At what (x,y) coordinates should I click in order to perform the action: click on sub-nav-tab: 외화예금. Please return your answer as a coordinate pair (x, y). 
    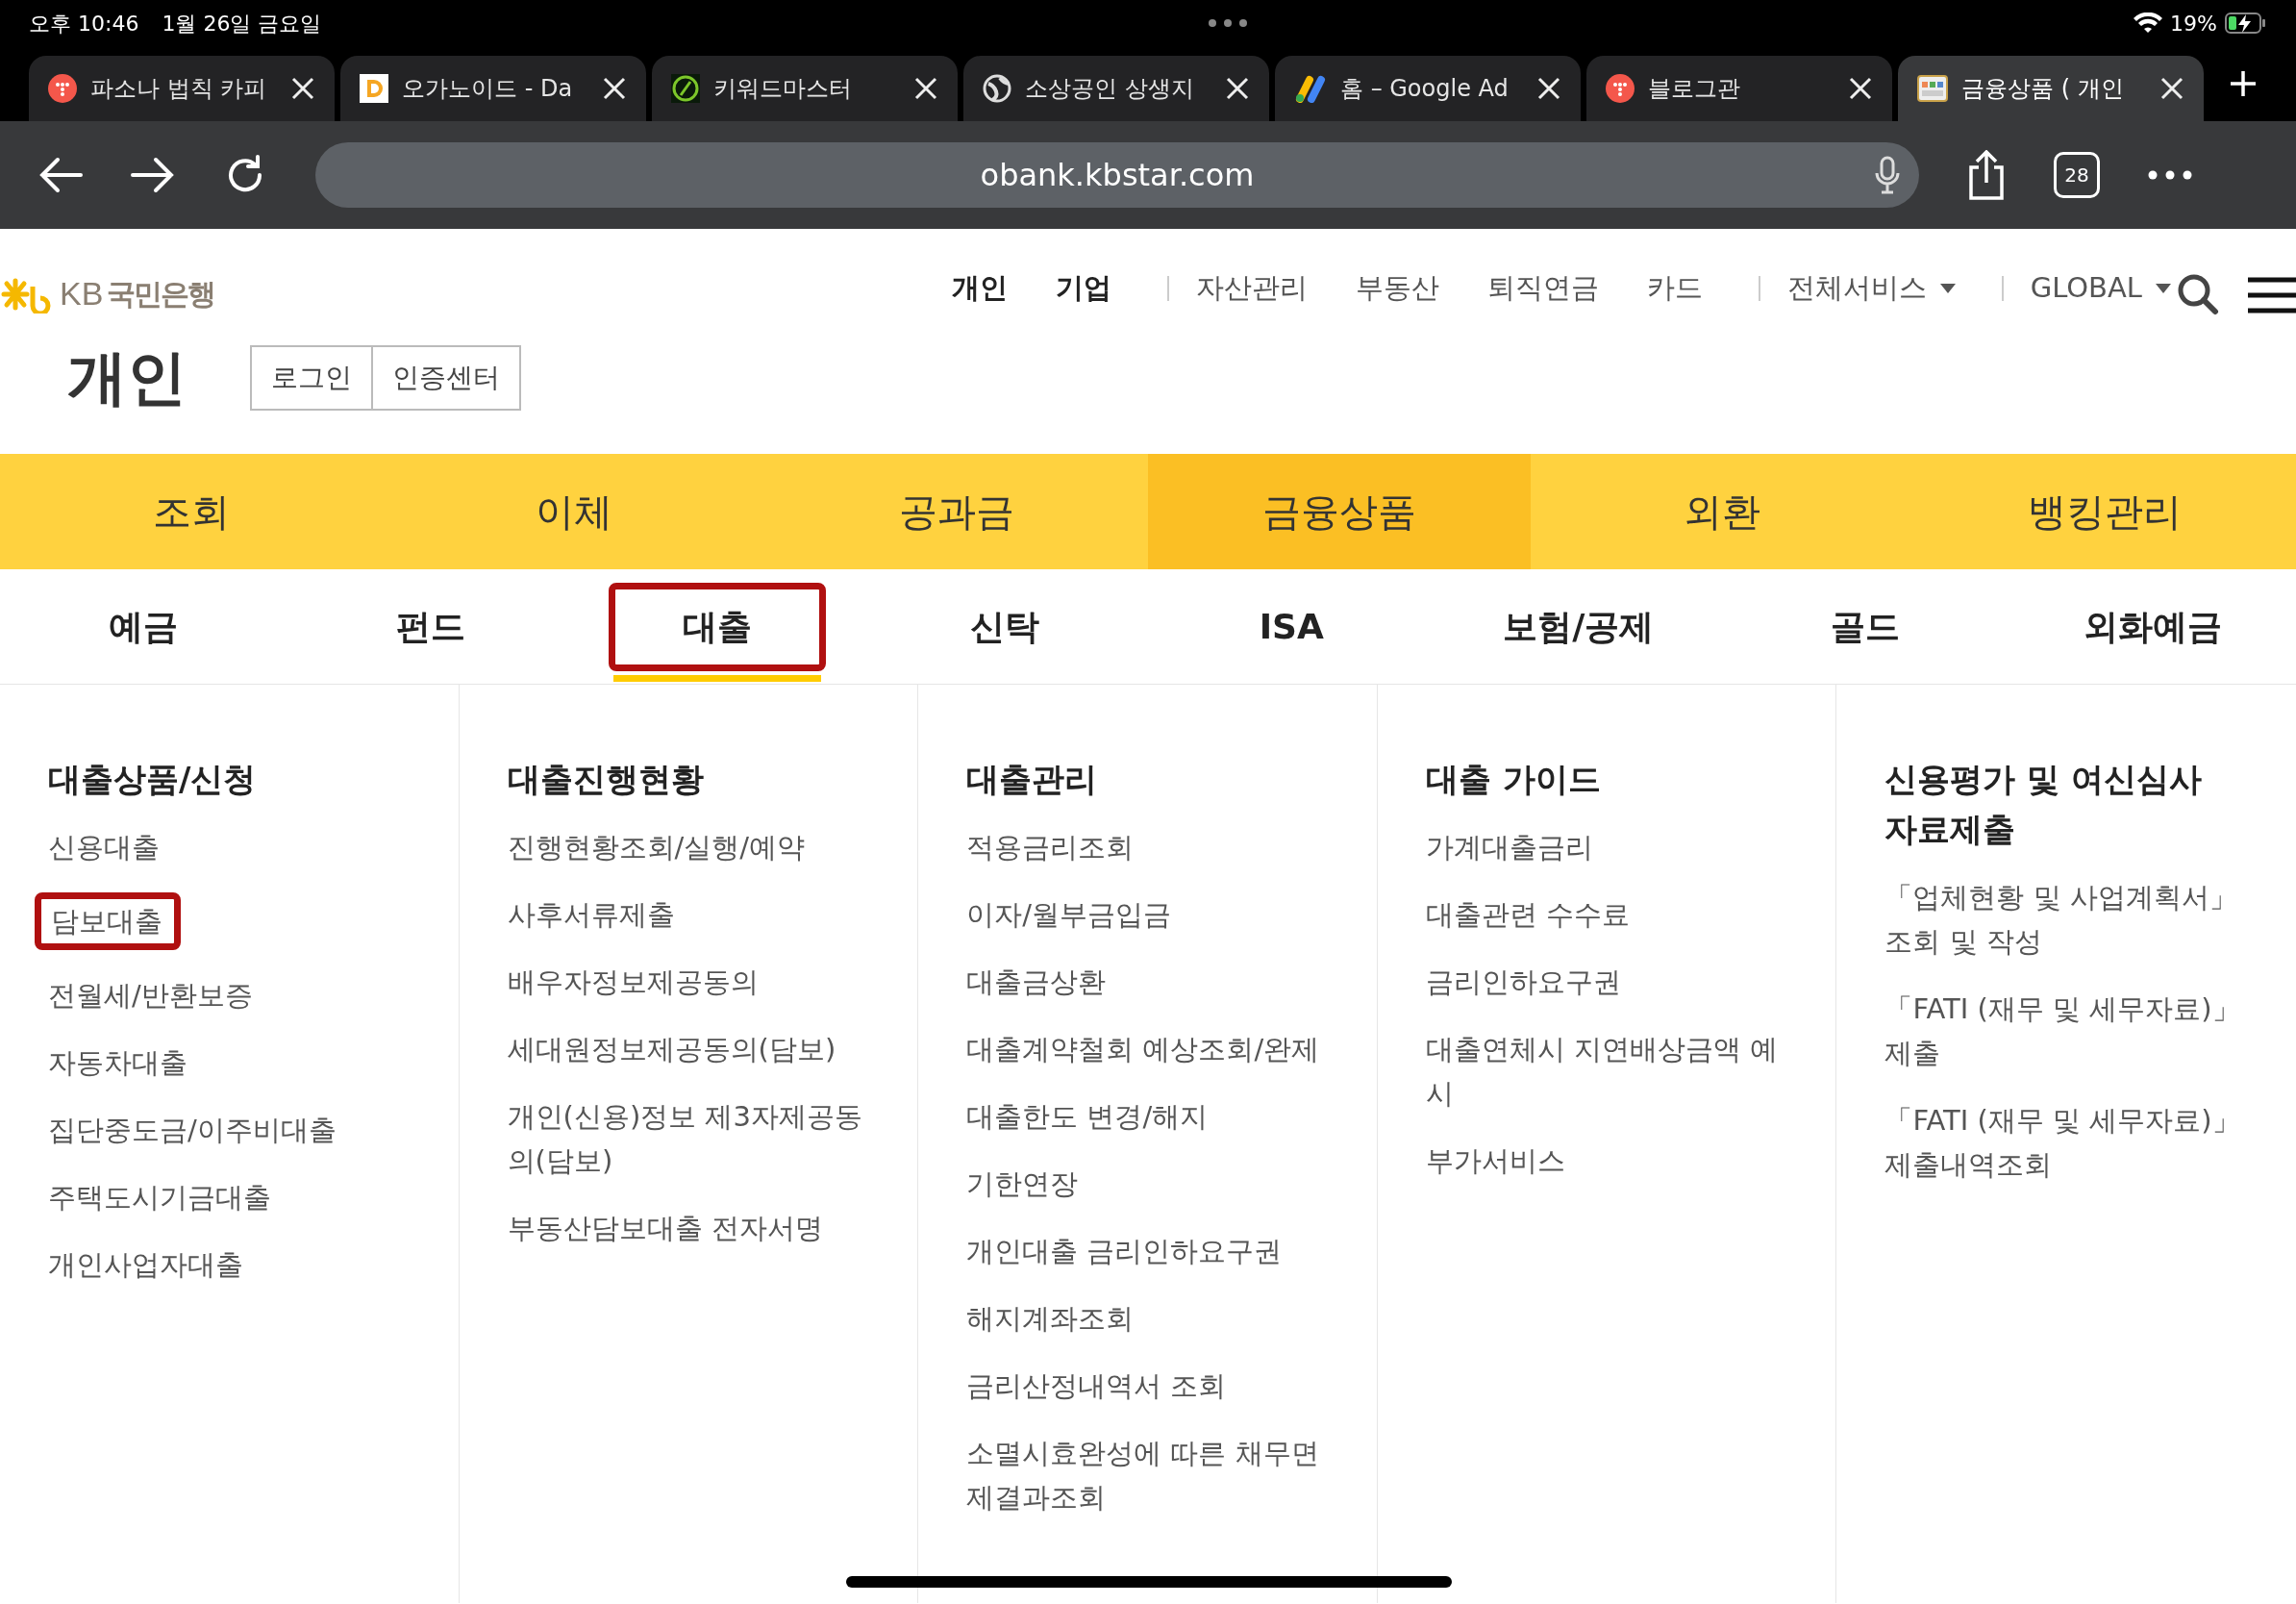
    Looking at the image, I should click on (2152, 626).